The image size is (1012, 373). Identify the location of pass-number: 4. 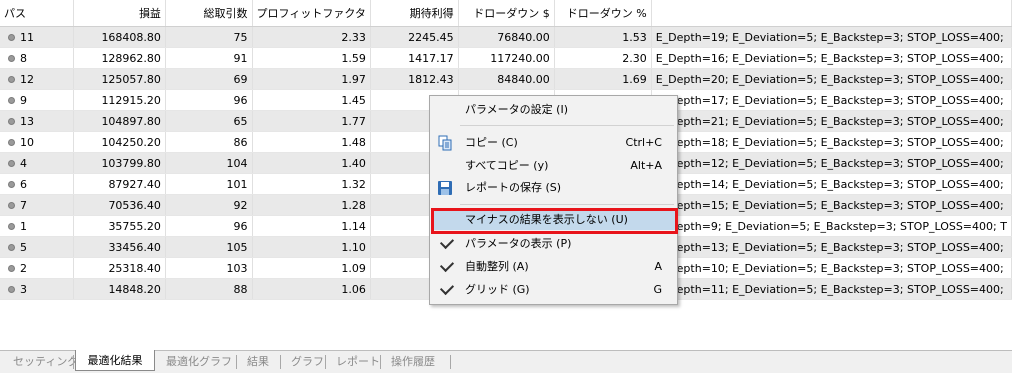
(23, 163).